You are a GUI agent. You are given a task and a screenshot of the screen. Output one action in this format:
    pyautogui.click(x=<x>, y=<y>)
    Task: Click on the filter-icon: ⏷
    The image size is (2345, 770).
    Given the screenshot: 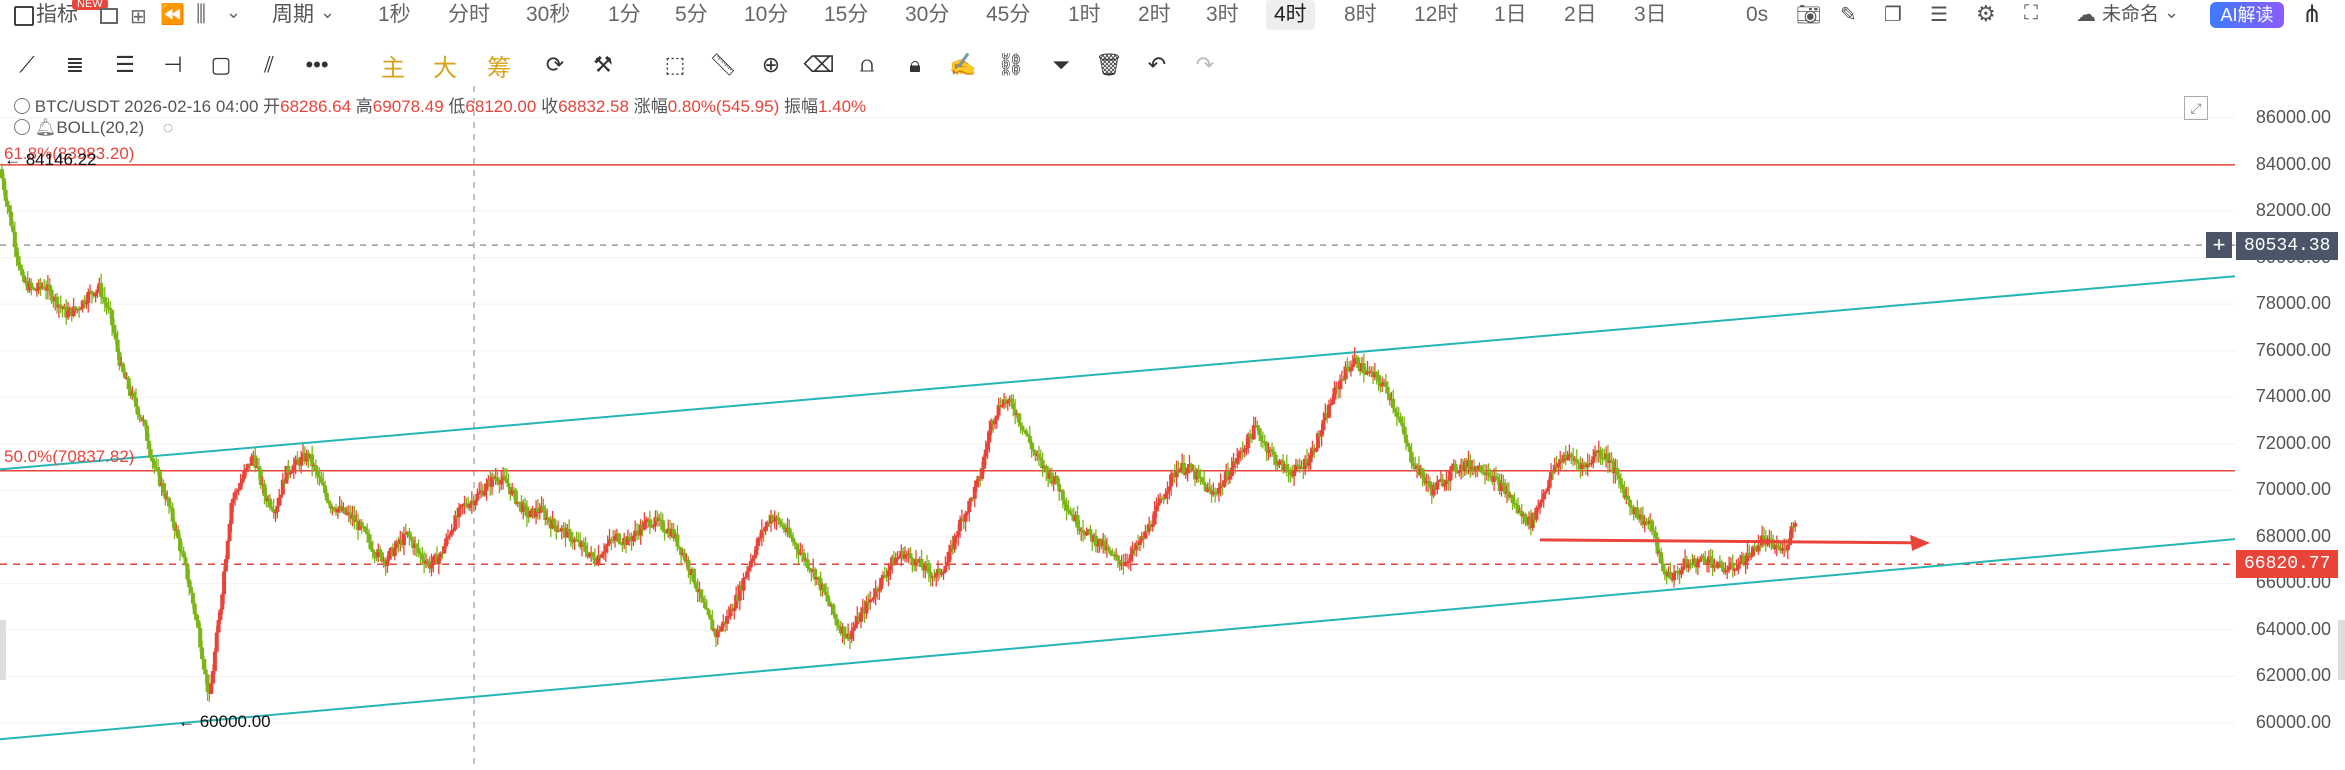 What is the action you would take?
    pyautogui.click(x=1061, y=65)
    